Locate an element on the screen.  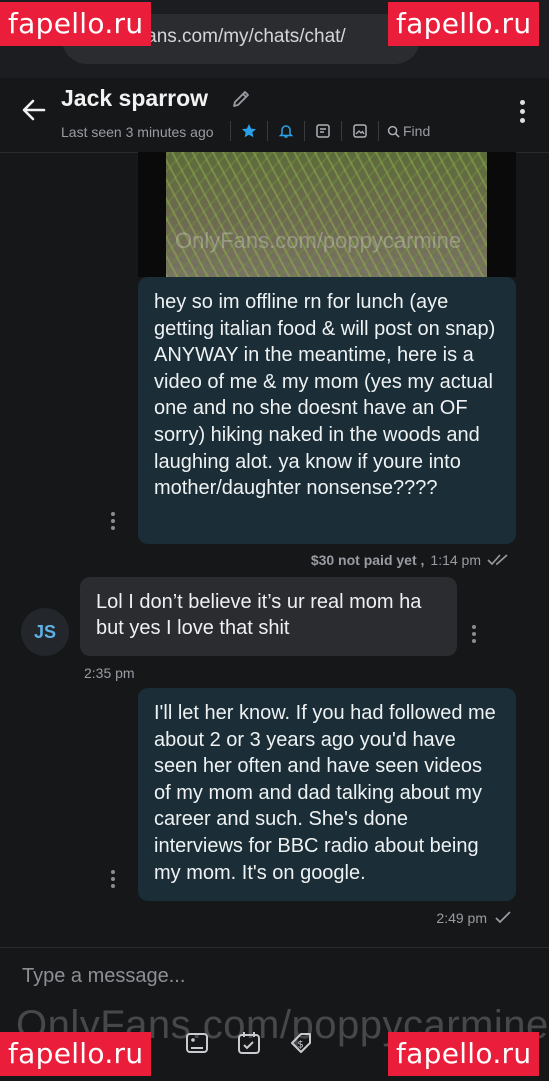
more-options-icon is located at coordinates (522, 114).